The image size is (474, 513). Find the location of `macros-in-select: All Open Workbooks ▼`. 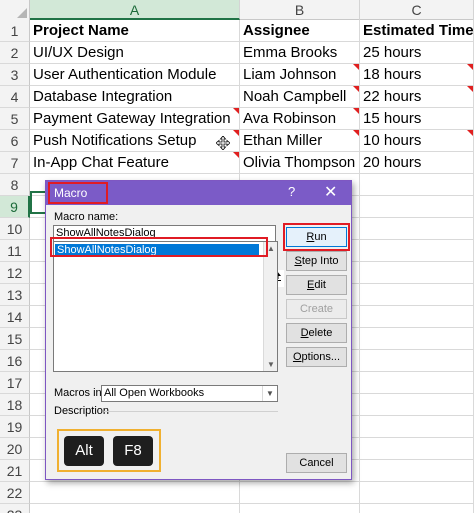

macros-in-select: All Open Workbooks ▼ is located at coordinates (189, 393).